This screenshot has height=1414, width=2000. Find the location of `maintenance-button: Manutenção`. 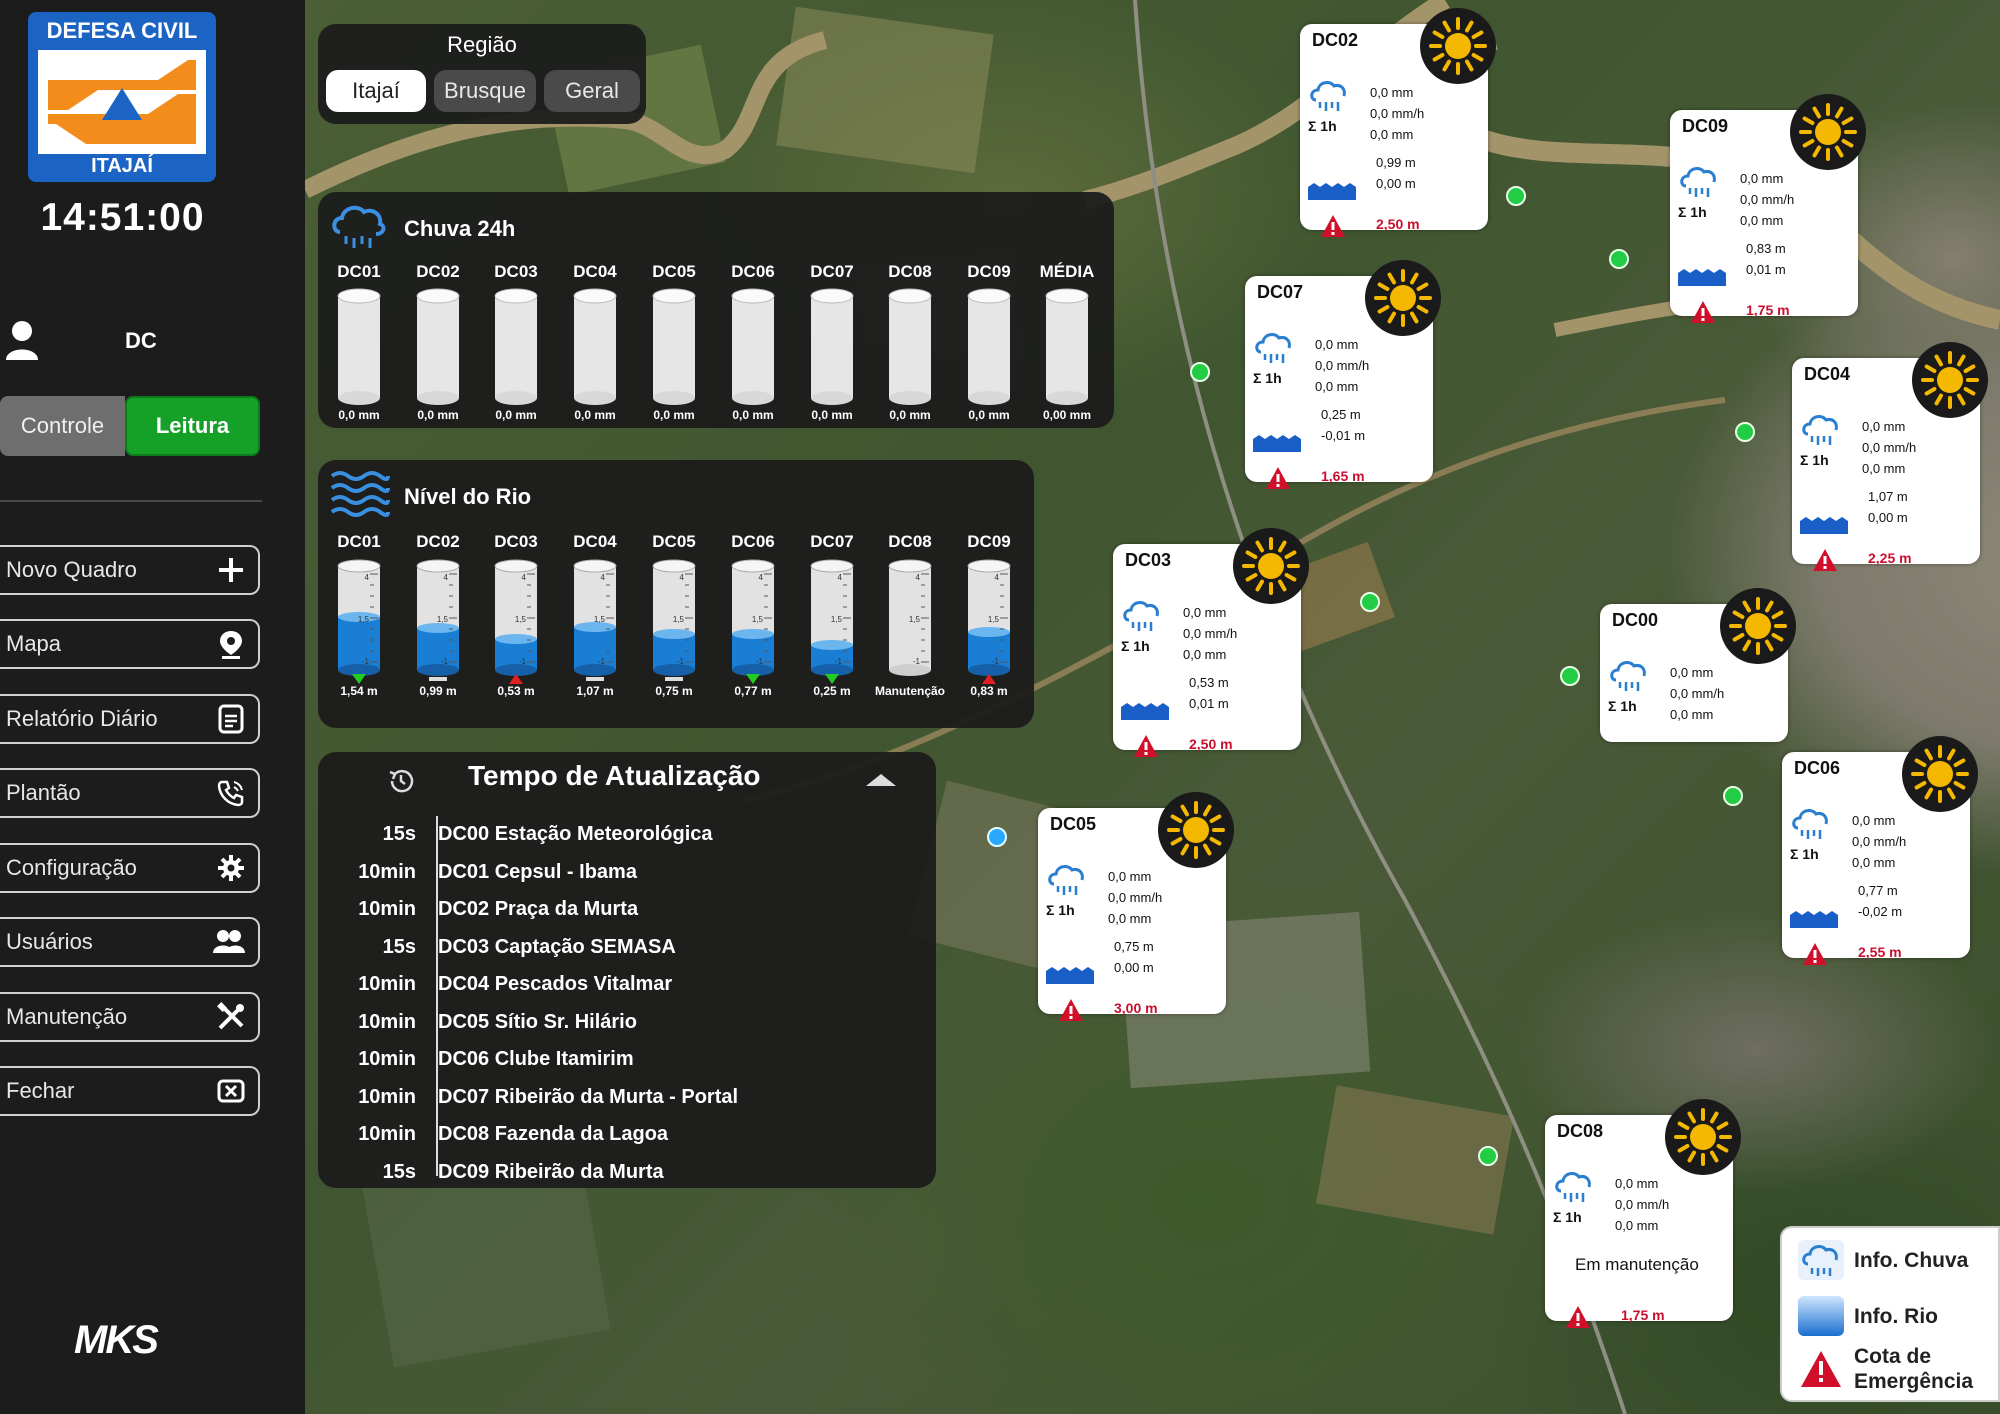

maintenance-button: Manutenção is located at coordinates (130, 1017).